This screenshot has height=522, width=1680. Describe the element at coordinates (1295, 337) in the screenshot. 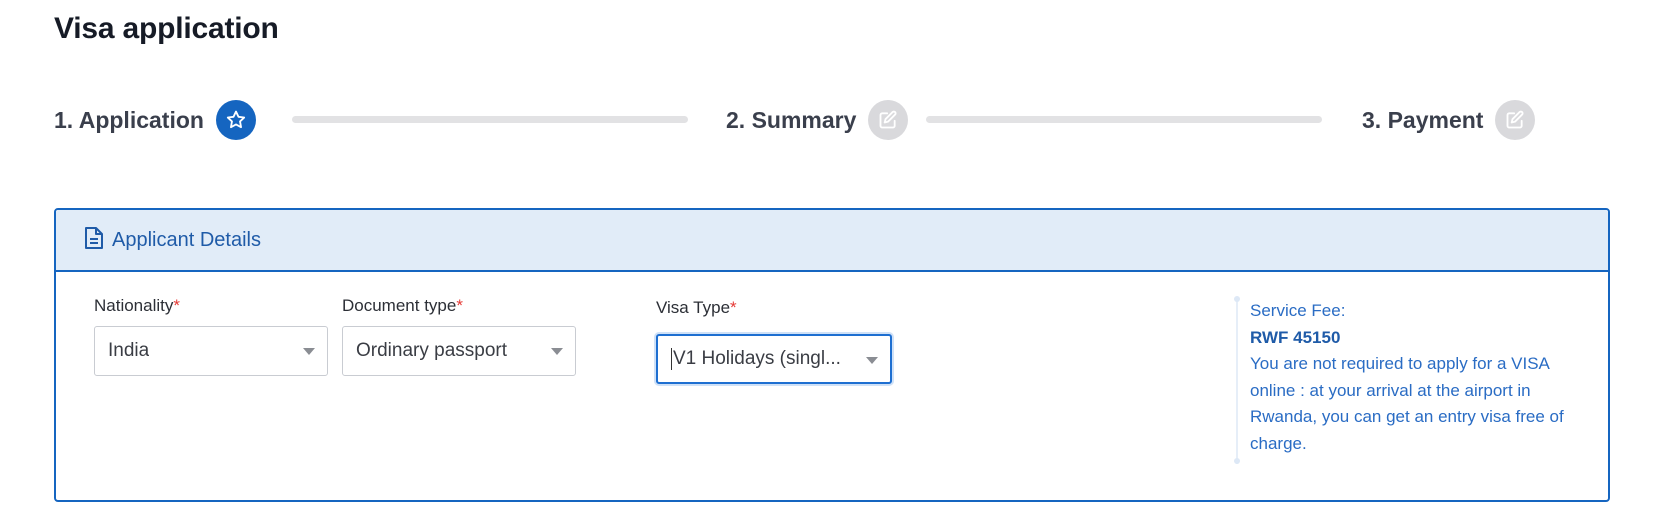

I see `service-fee-amount: RWF 45150` at that location.